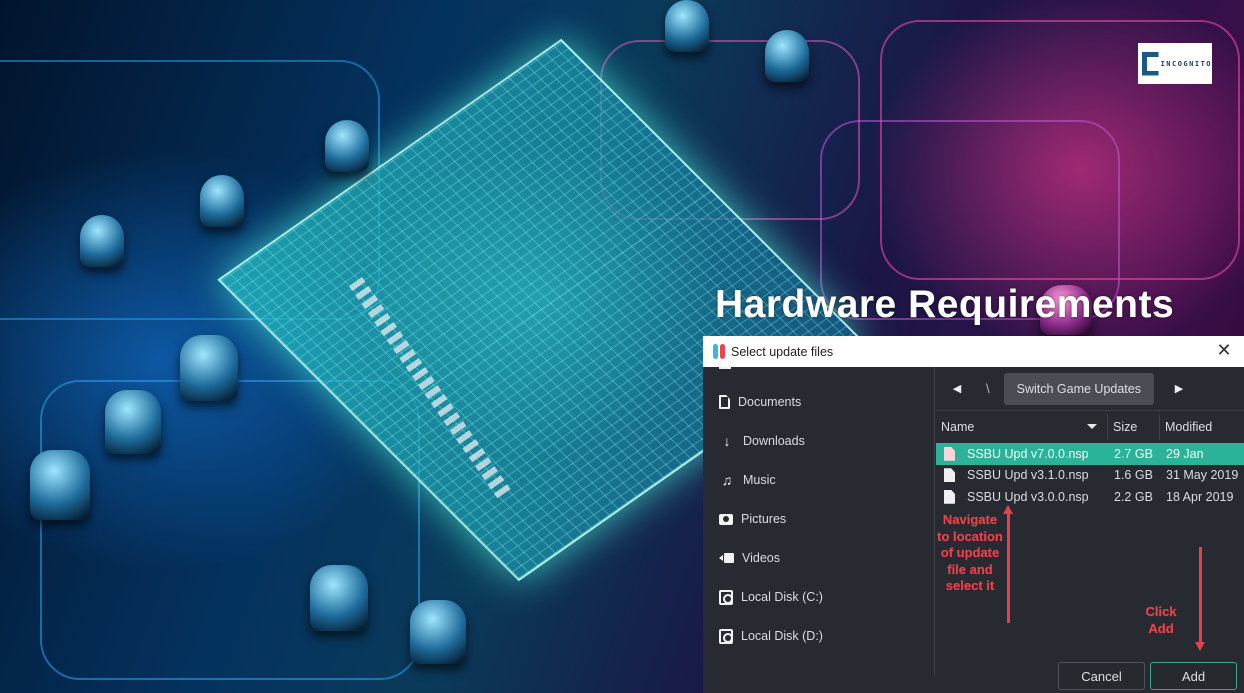 This screenshot has height=693, width=1244. What do you see at coordinates (1200, 599) in the screenshot?
I see `annotation-arrow-down-icon` at bounding box center [1200, 599].